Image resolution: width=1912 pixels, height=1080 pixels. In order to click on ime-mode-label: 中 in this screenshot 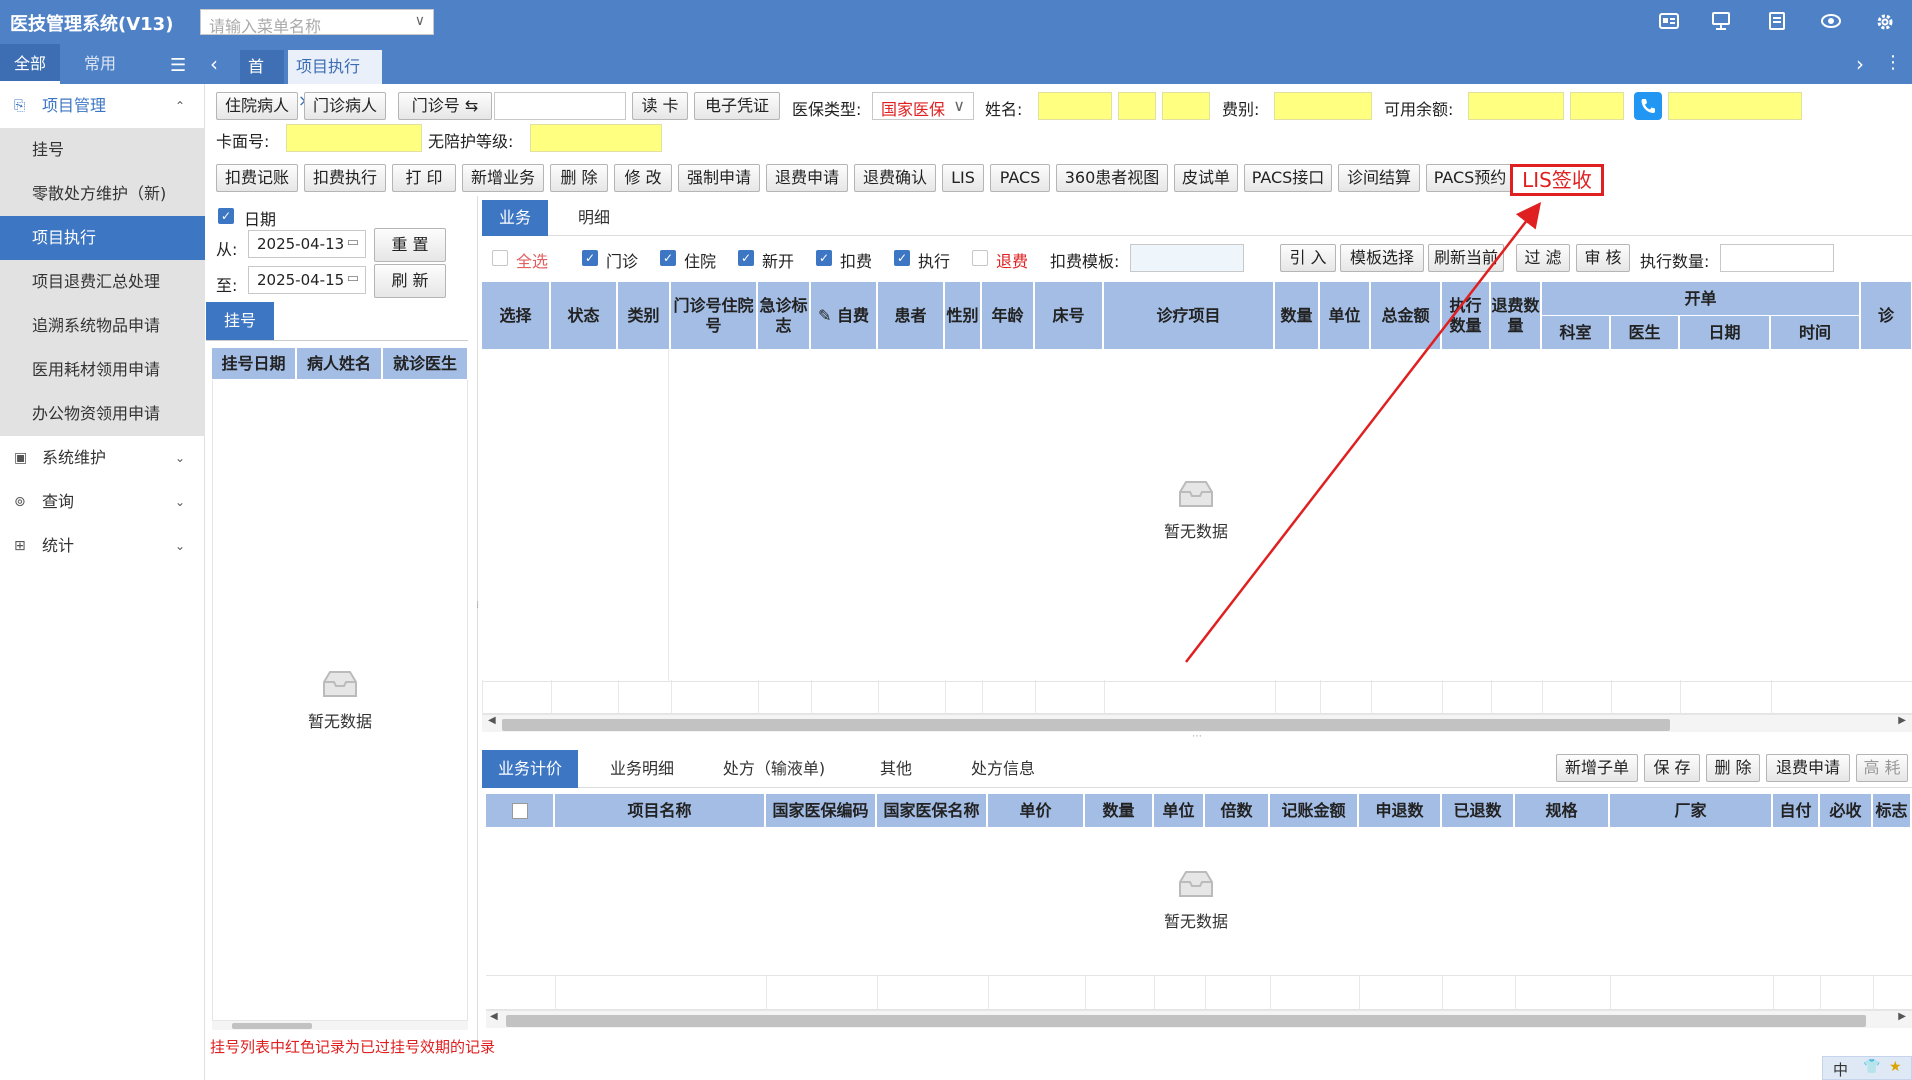, I will do `click(1840, 1069)`.